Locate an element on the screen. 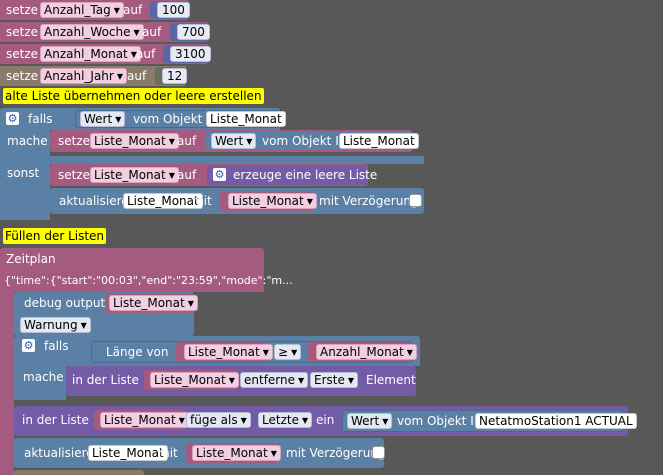 The image size is (663, 475). schedule-label: Zeitplan is located at coordinates (31, 259).